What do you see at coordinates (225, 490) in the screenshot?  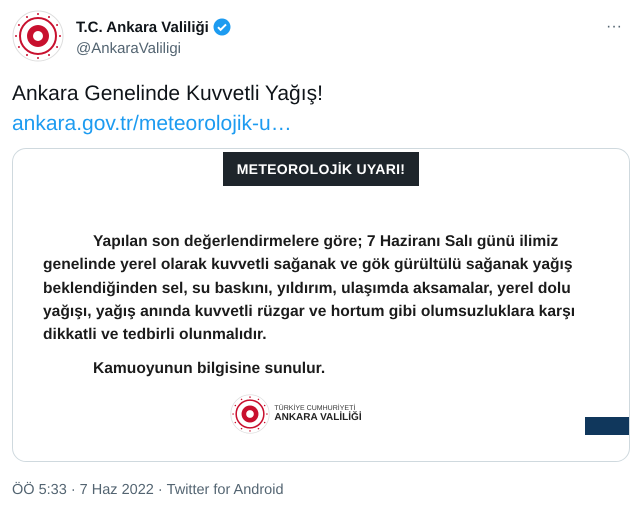 I see `tweet-source: Twitter for Android` at bounding box center [225, 490].